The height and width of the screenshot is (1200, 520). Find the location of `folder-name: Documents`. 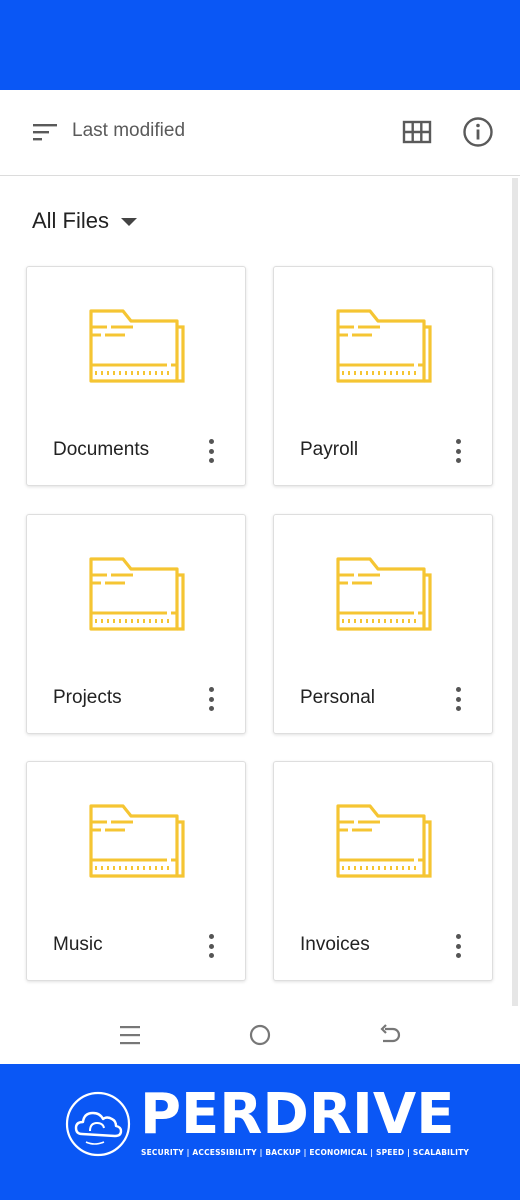

folder-name: Documents is located at coordinates (101, 449).